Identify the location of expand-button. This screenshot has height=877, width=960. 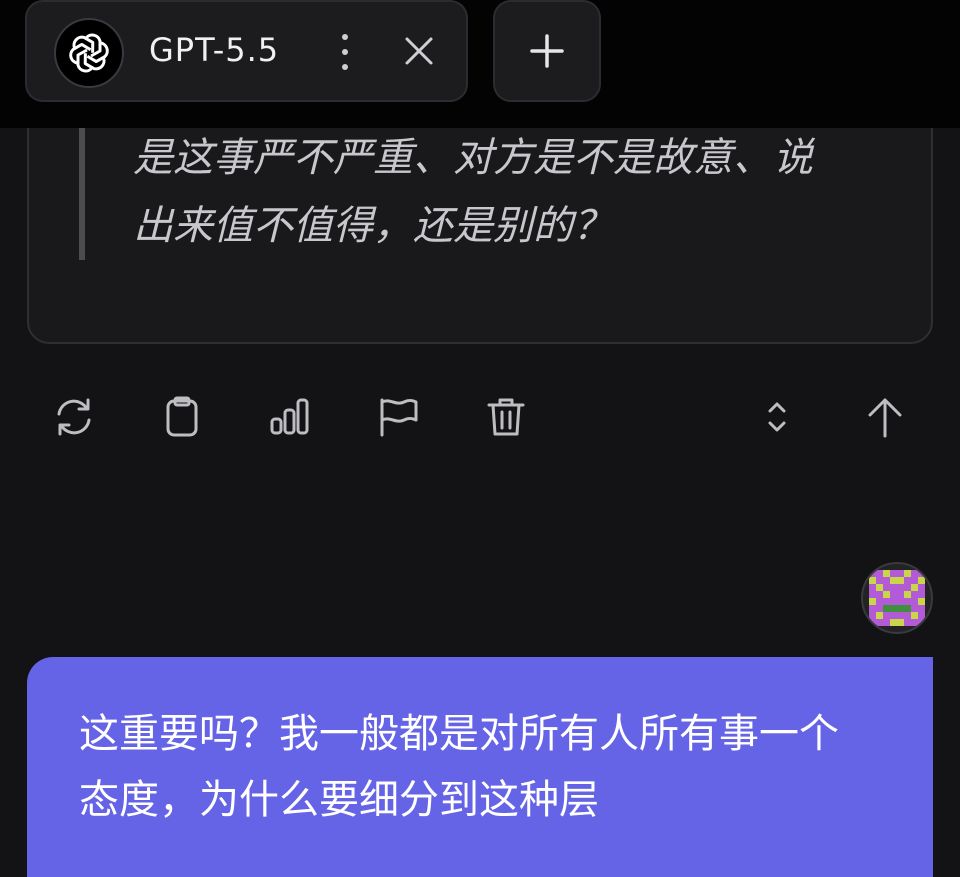
(777, 417).